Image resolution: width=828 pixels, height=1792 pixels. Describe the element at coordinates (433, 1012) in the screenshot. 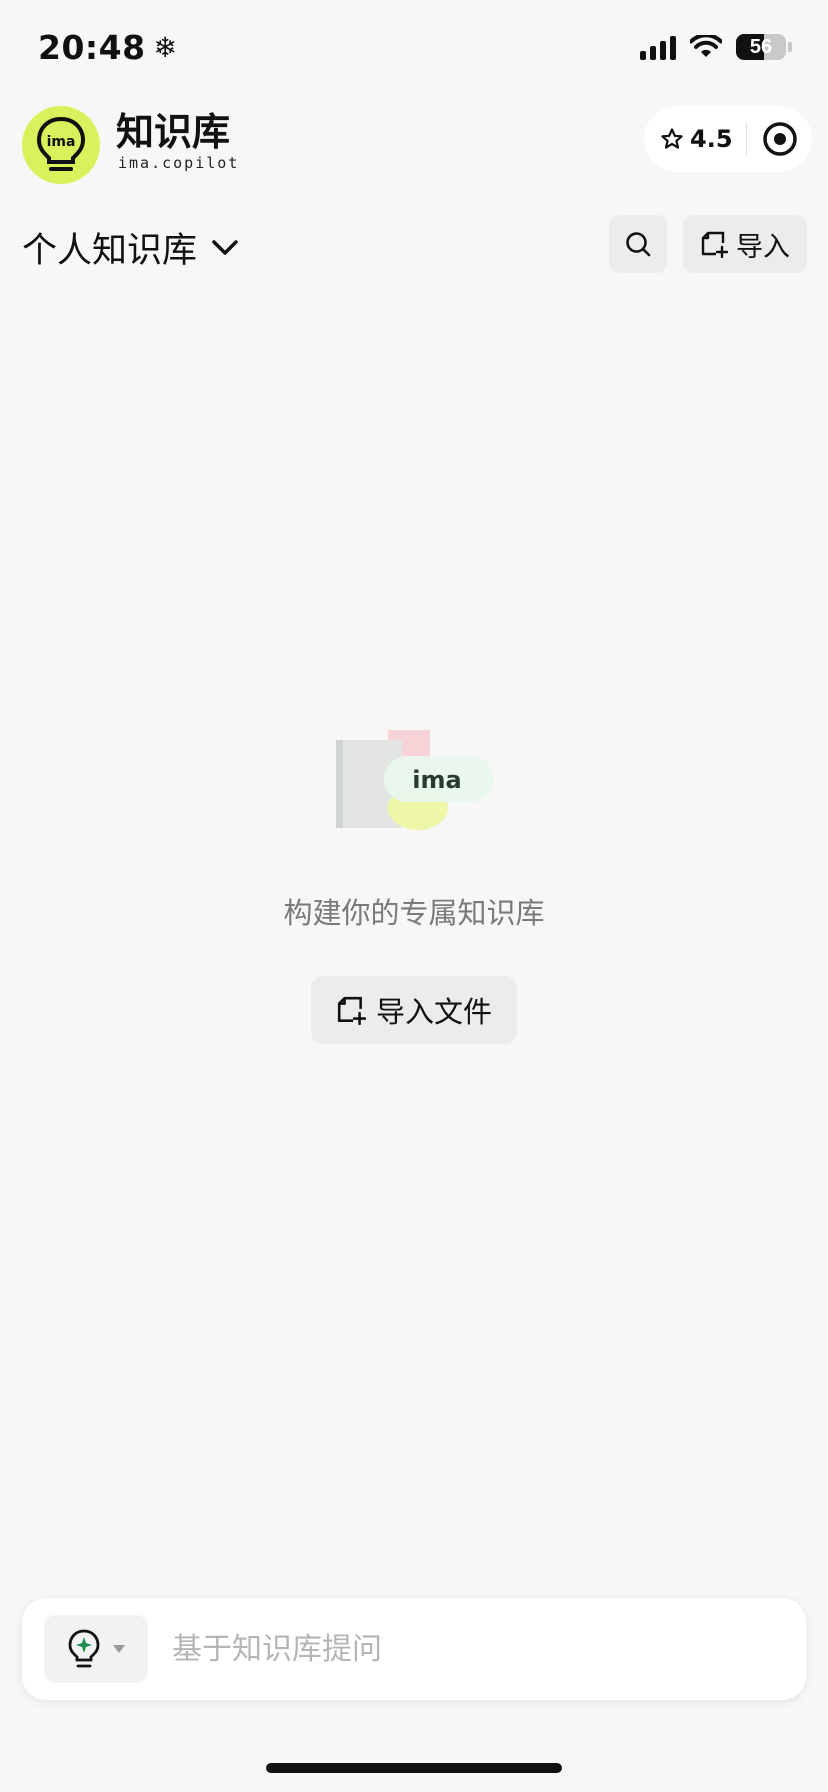

I see `import-file-label: 导入文件` at that location.